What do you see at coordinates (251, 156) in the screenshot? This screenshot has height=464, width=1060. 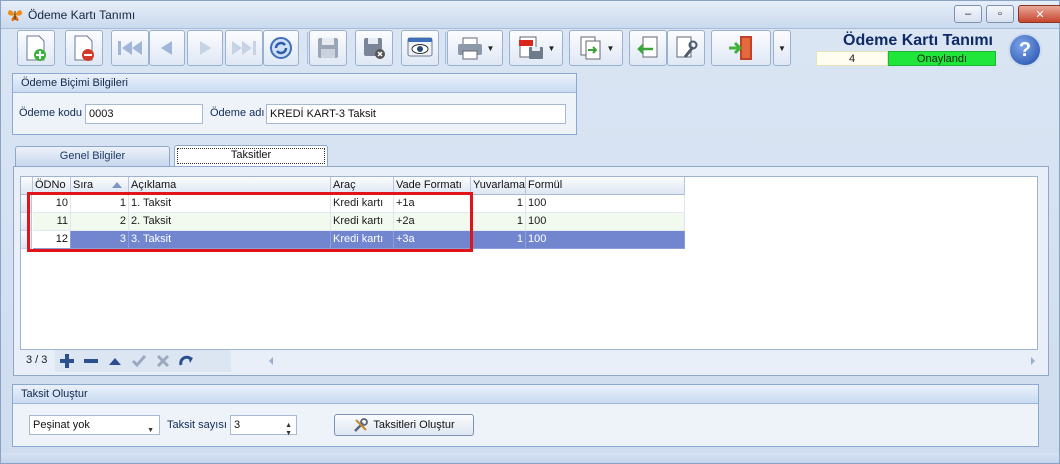 I see `tab-installments: Taksitler` at bounding box center [251, 156].